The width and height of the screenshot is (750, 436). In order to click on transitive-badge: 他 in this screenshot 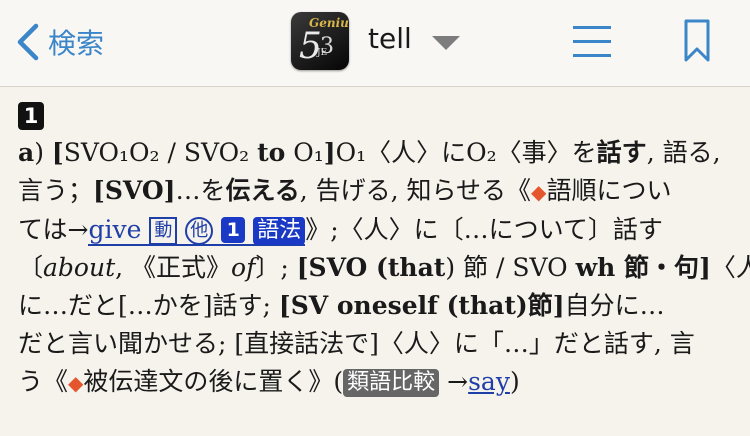, I will do `click(199, 231)`.